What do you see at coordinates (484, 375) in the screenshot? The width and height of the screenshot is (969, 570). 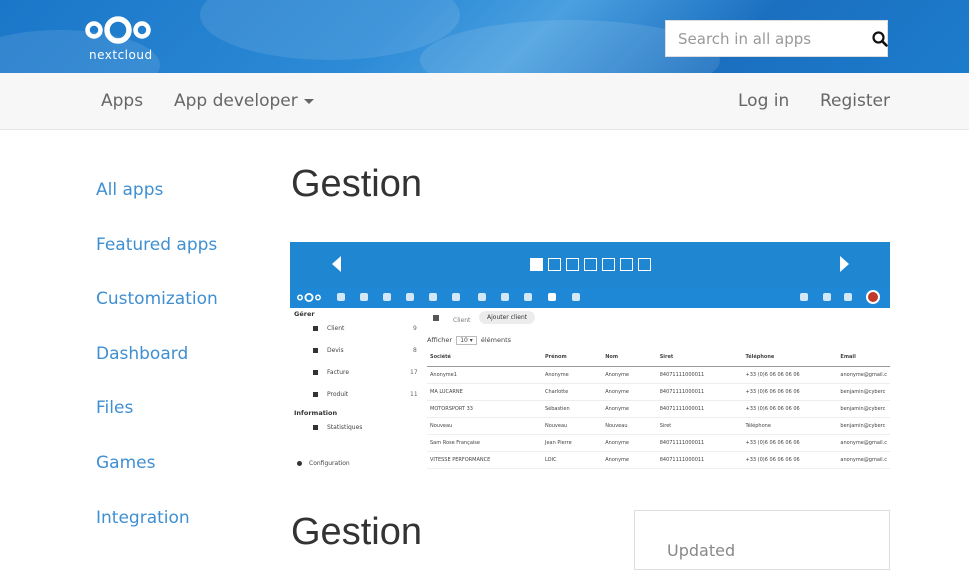 I see `table-cell: Anonyme1` at bounding box center [484, 375].